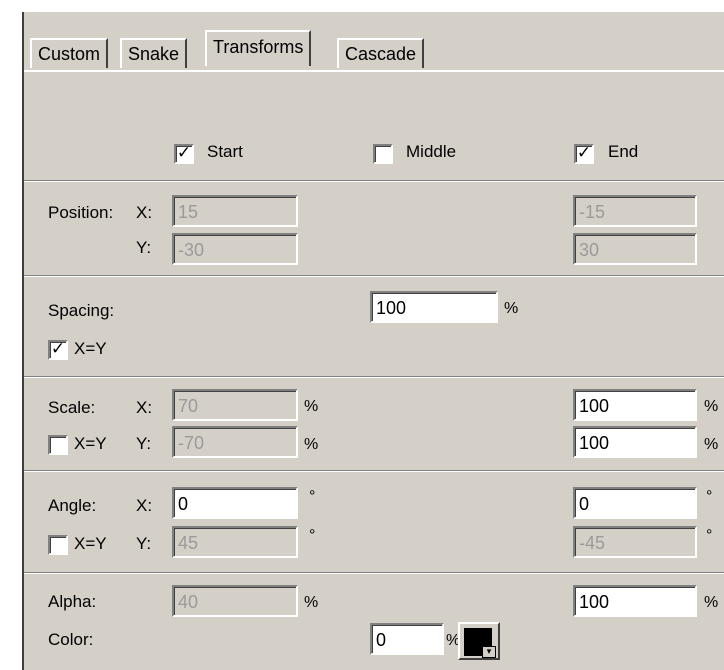 The image size is (724, 670). Describe the element at coordinates (90, 543) in the screenshot. I see `angle-xy-label: X=Y` at that location.